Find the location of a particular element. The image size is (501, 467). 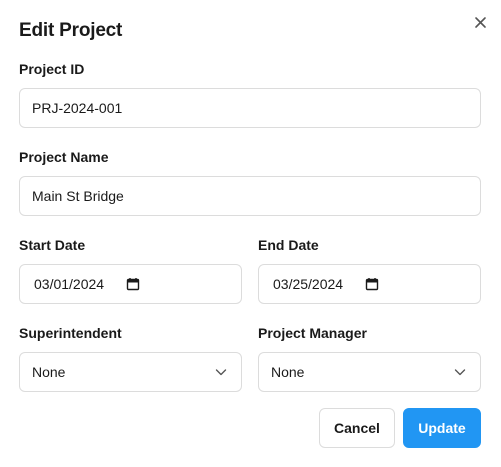

close-icon is located at coordinates (480, 22).